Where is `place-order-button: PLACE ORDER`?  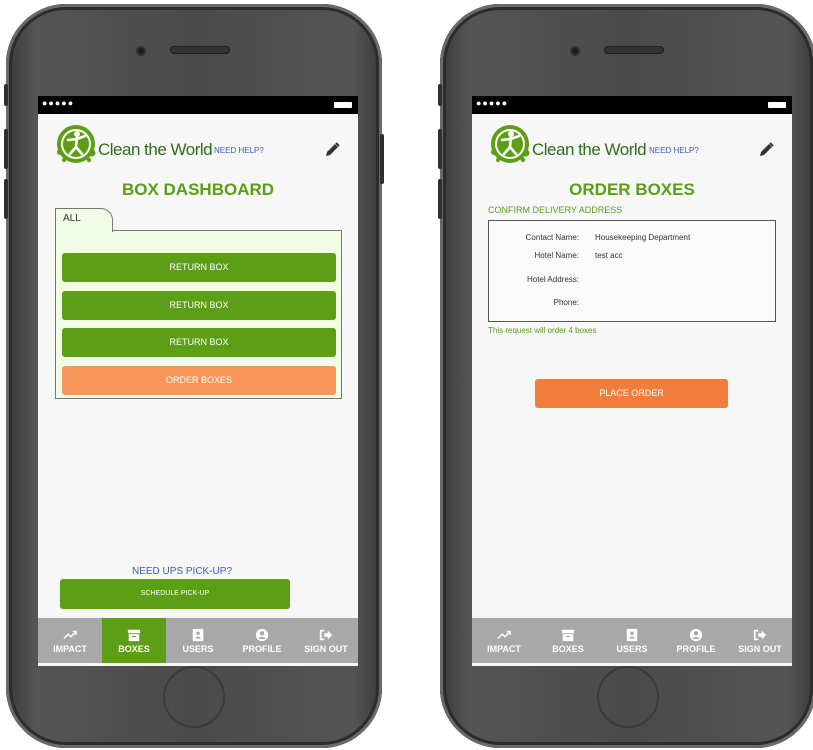 place-order-button: PLACE ORDER is located at coordinates (631, 393).